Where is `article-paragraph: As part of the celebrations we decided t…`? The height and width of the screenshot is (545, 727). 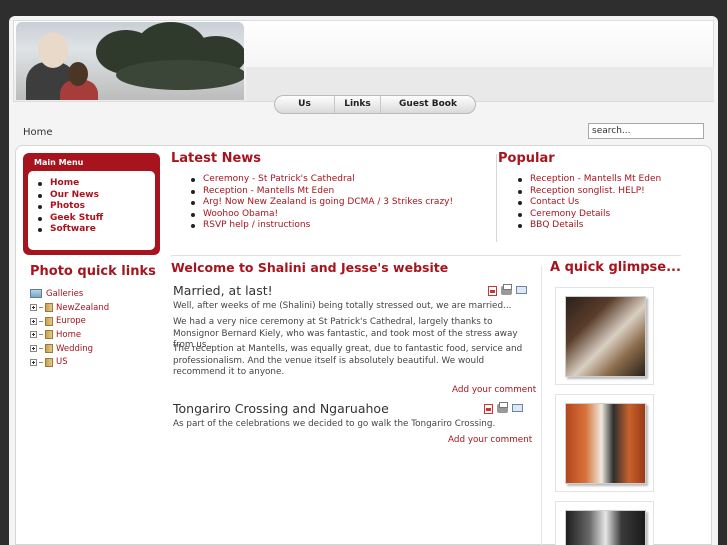
article-paragraph: As part of the celebrations we decided t… is located at coordinates (334, 424).